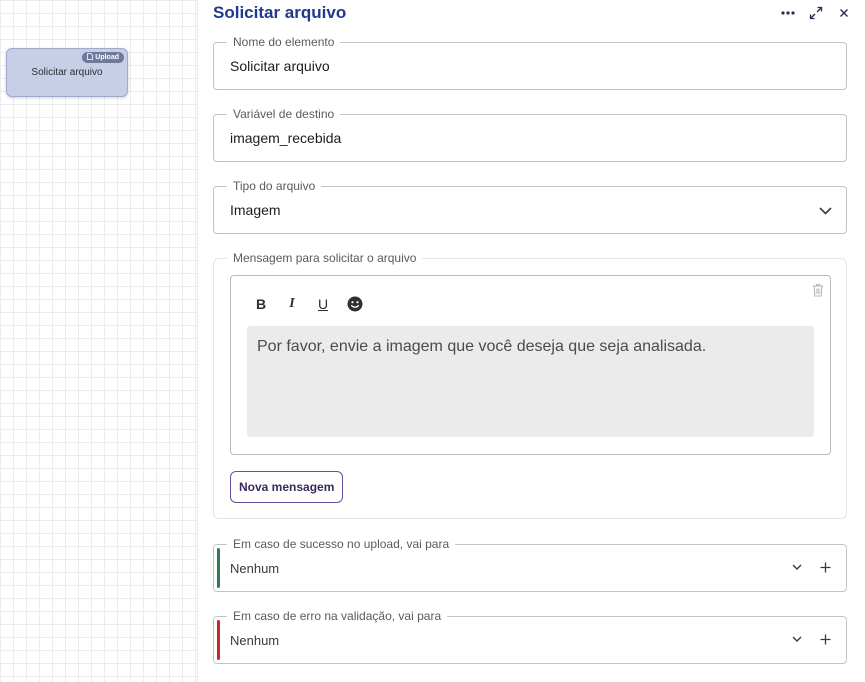  I want to click on on-error-label: Em caso de erro na validação, vai para, so click(337, 616).